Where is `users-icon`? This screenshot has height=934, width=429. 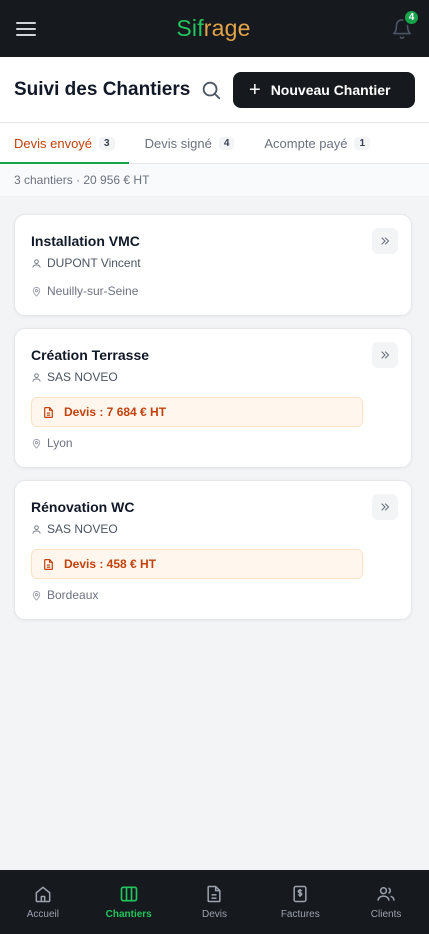
users-icon is located at coordinates (386, 894).